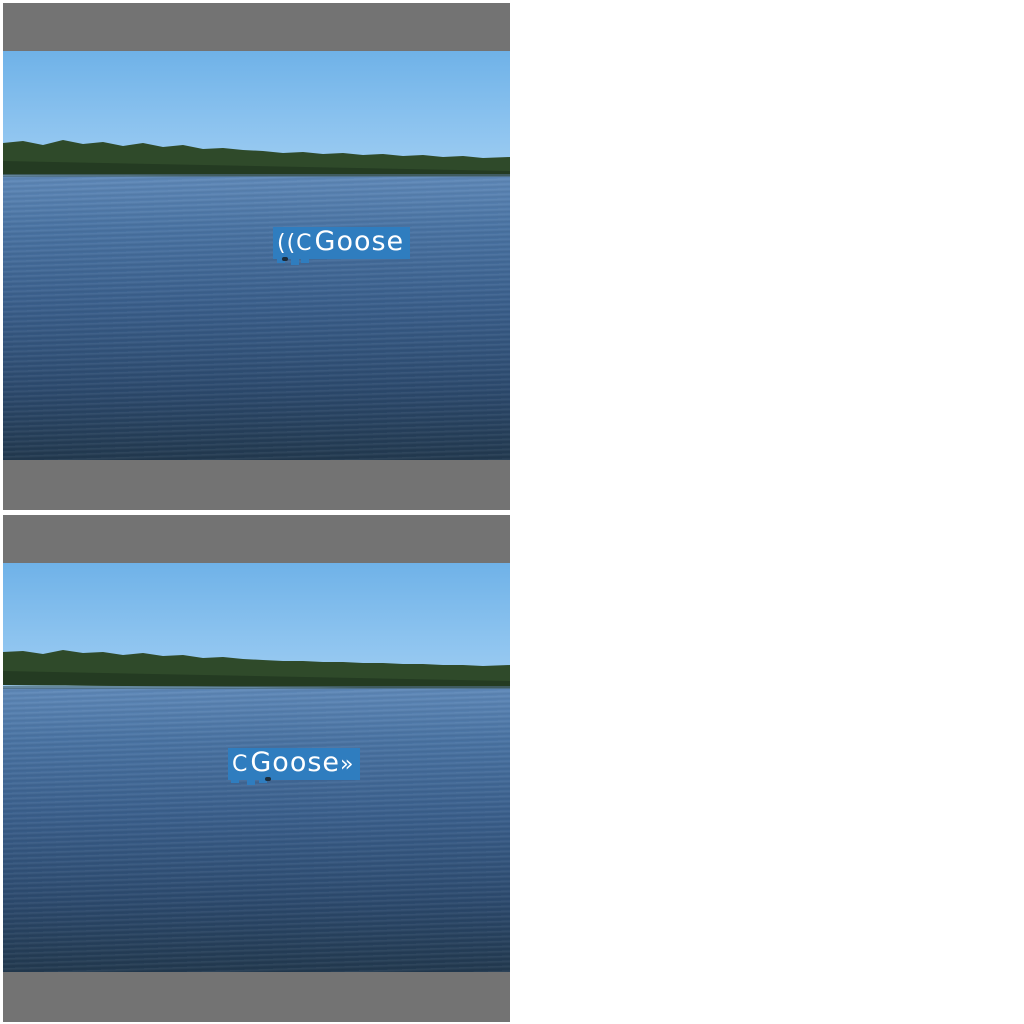  What do you see at coordinates (240, 764) in the screenshot?
I see `detection-overlap-marks: C` at bounding box center [240, 764].